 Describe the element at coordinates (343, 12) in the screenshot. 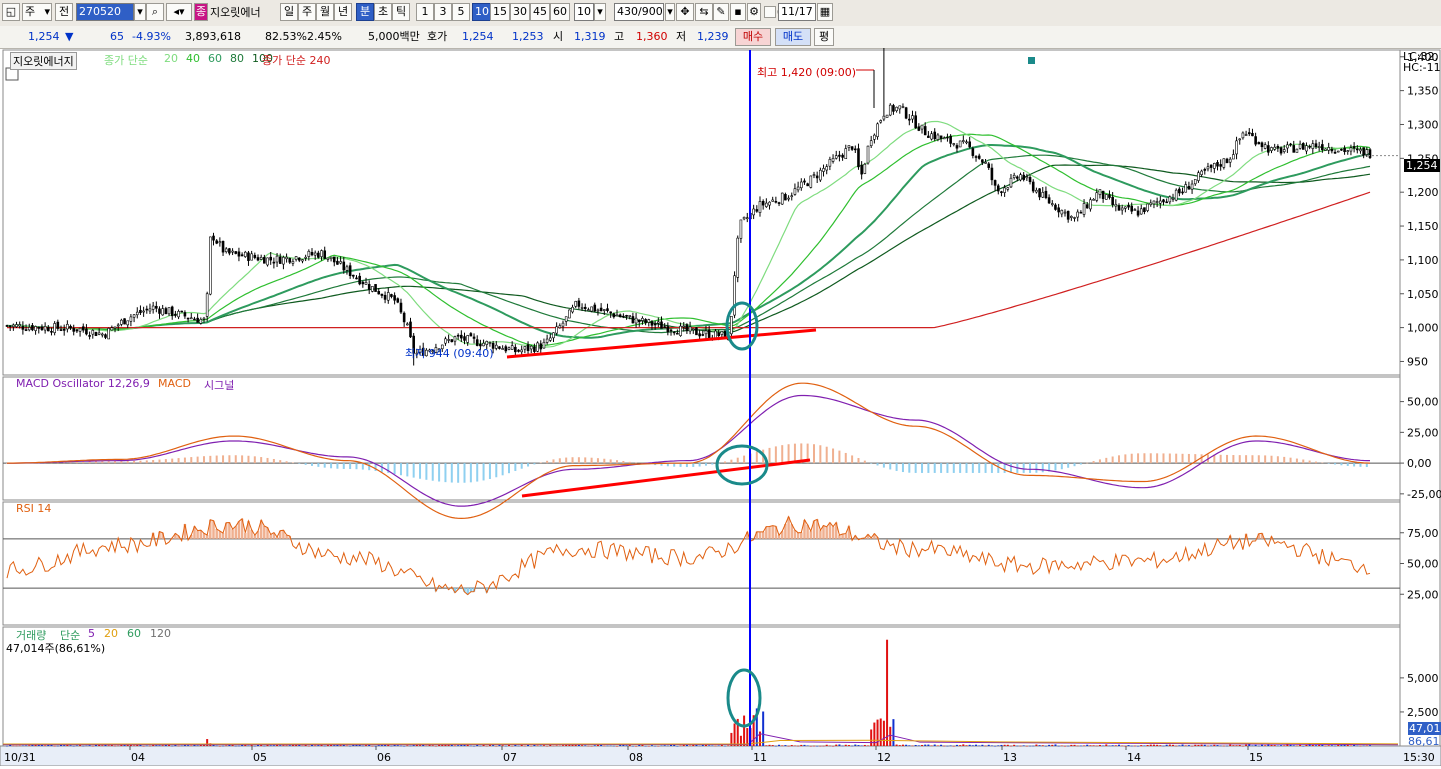

I see `period-button: 년` at that location.